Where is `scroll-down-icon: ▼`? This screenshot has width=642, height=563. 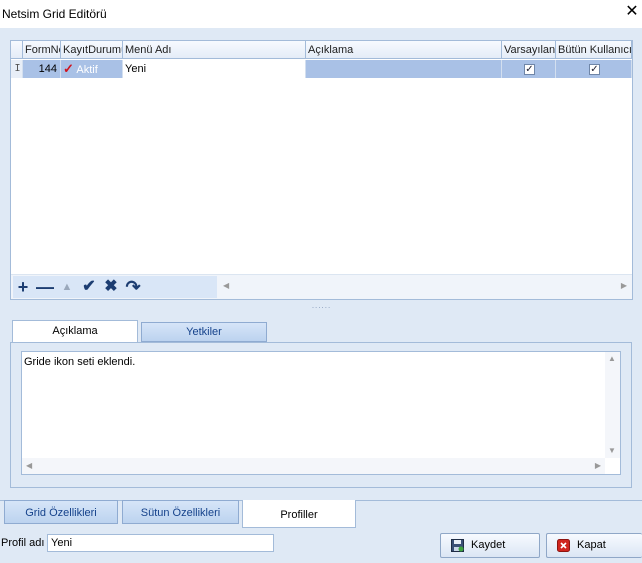
scroll-down-icon: ▼ is located at coordinates (612, 450).